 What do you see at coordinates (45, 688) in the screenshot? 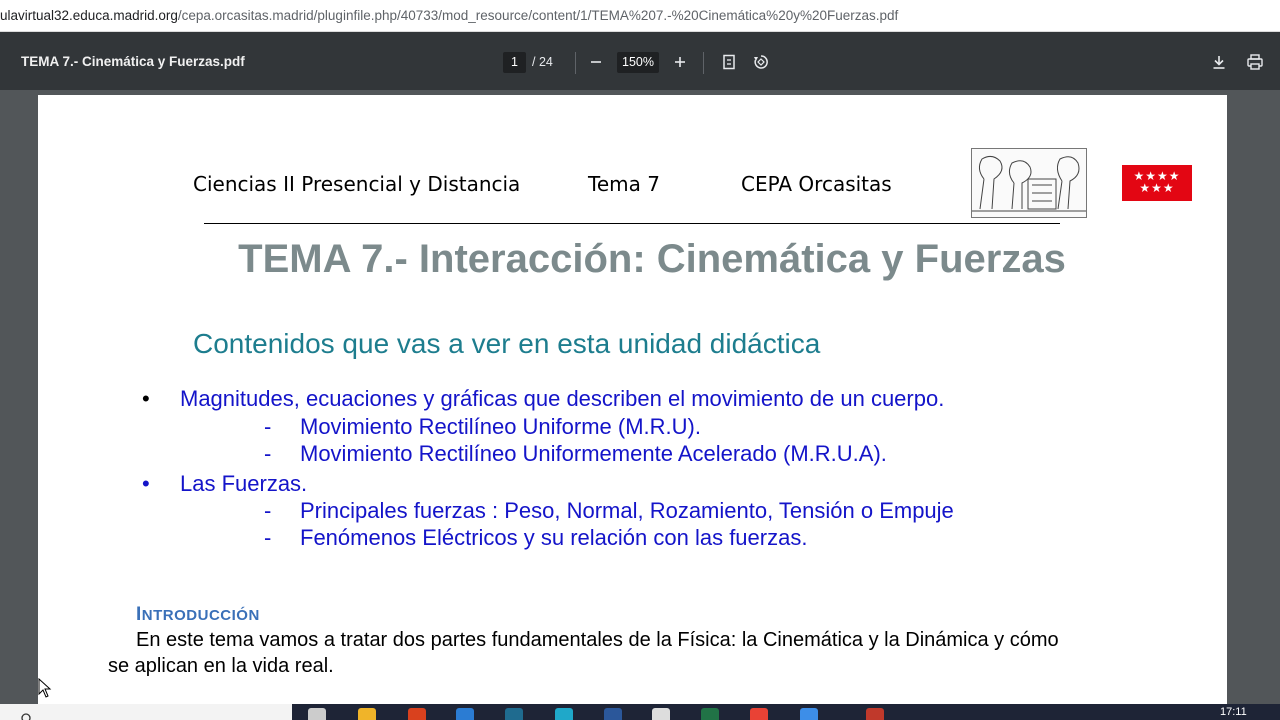
I see `mouse-cursor-icon` at bounding box center [45, 688].